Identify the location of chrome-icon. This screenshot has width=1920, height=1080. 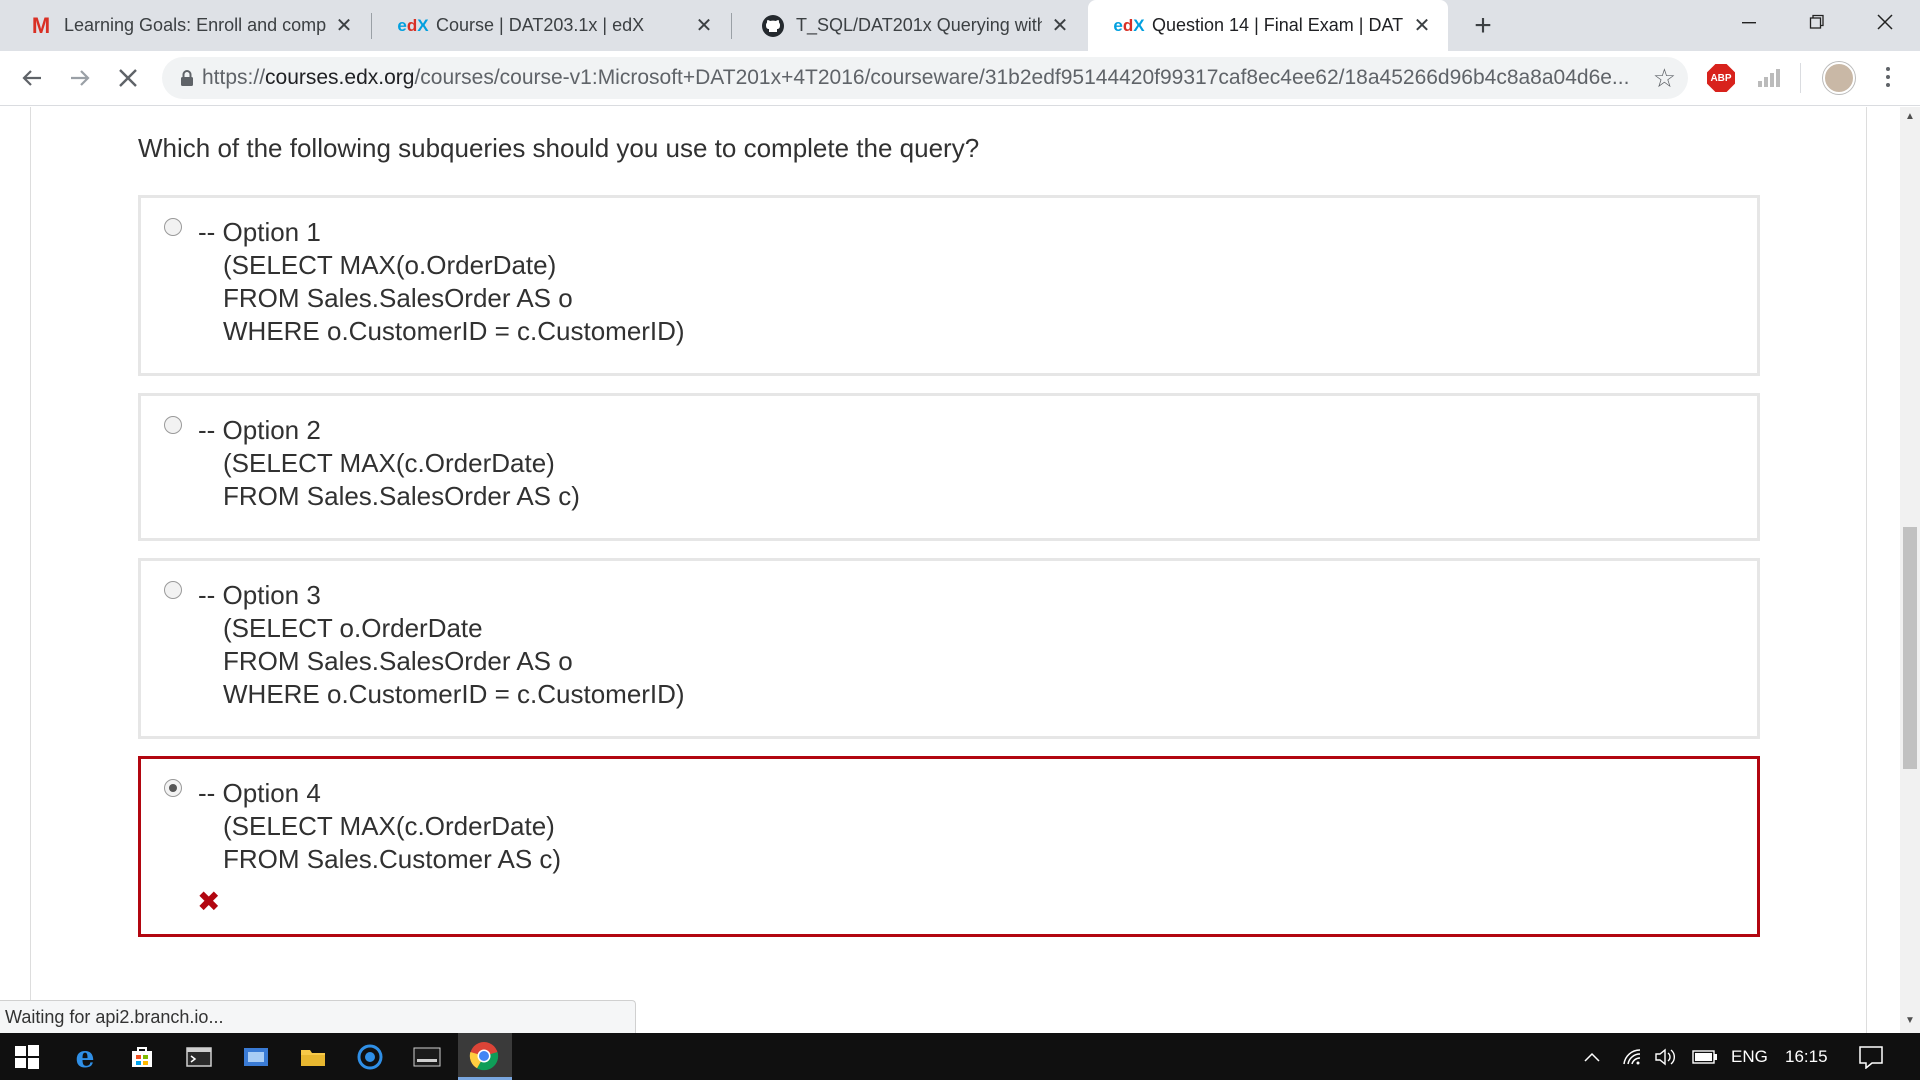
(484, 1058).